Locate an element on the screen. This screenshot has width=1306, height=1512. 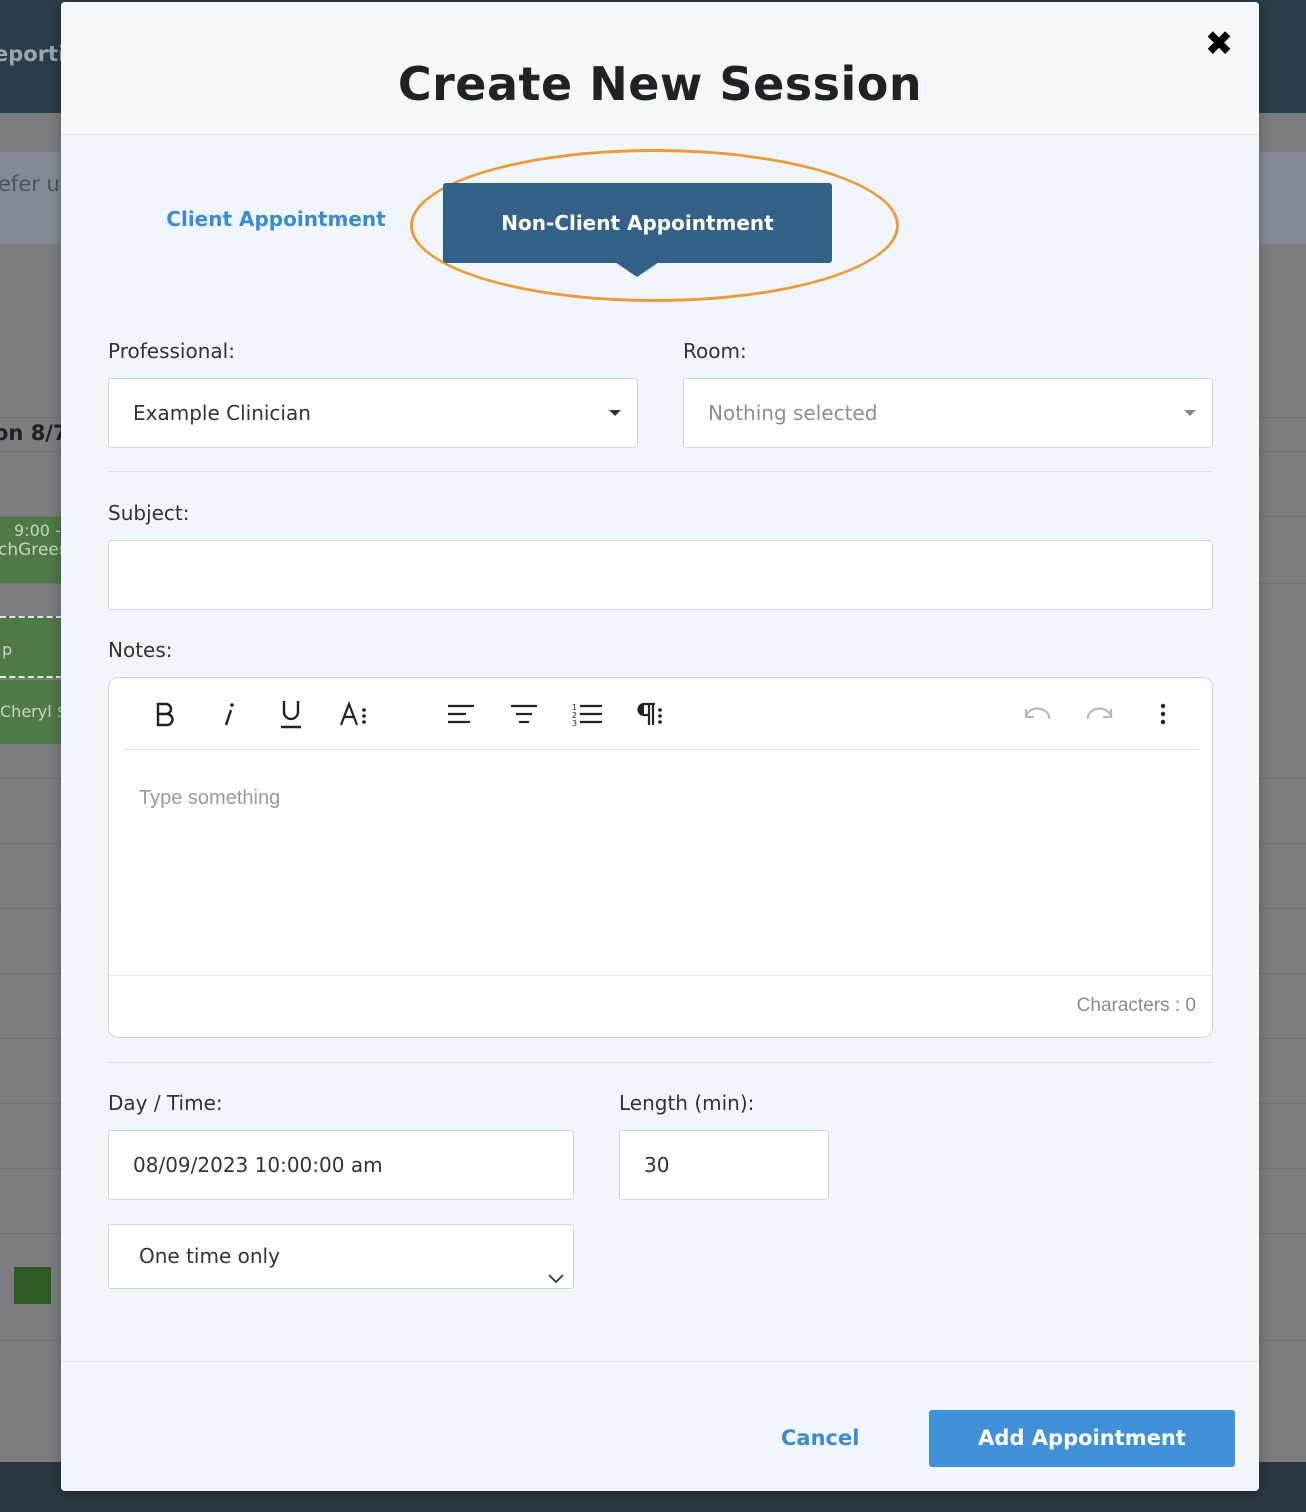
background-event: Cheryl $ is located at coordinates (31, 712).